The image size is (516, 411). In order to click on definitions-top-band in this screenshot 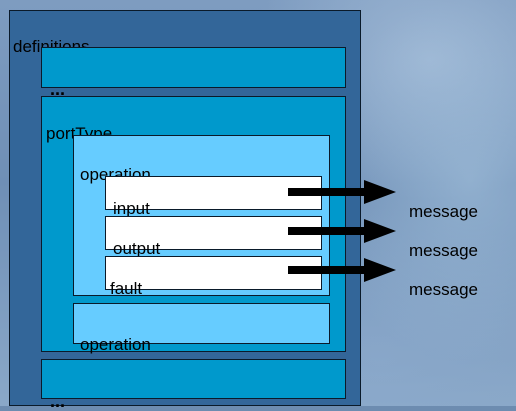, I will do `click(193, 67)`.